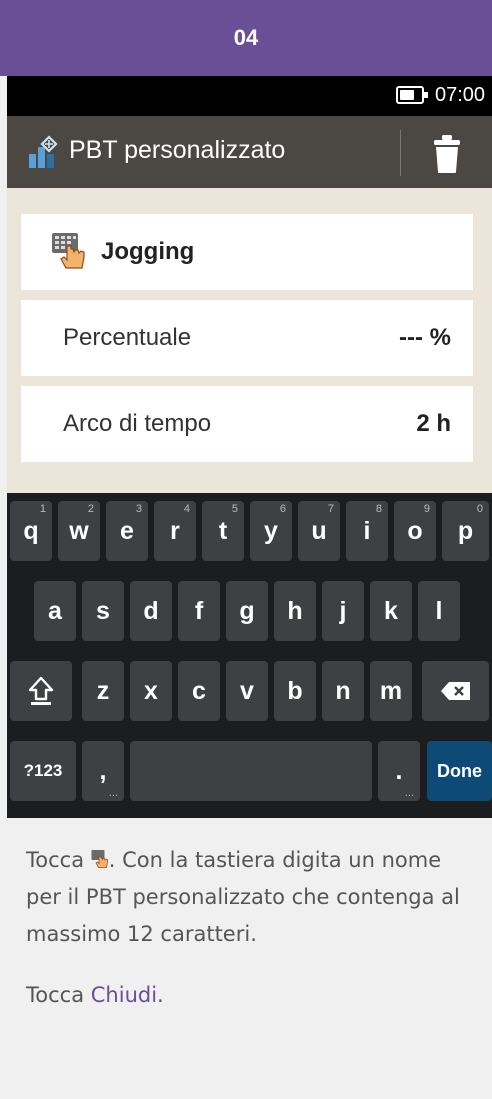  What do you see at coordinates (247, 691) in the screenshot?
I see `key-v: v` at bounding box center [247, 691].